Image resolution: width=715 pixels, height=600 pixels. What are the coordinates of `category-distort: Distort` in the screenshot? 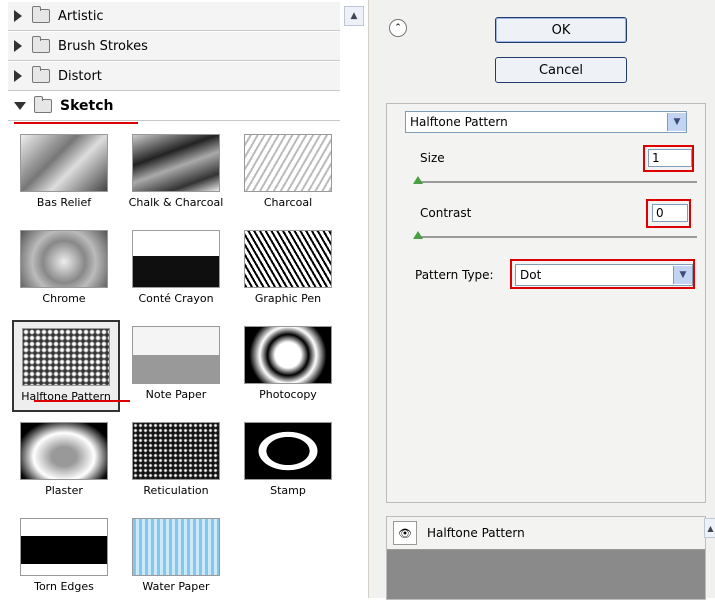 It's located at (174, 76).